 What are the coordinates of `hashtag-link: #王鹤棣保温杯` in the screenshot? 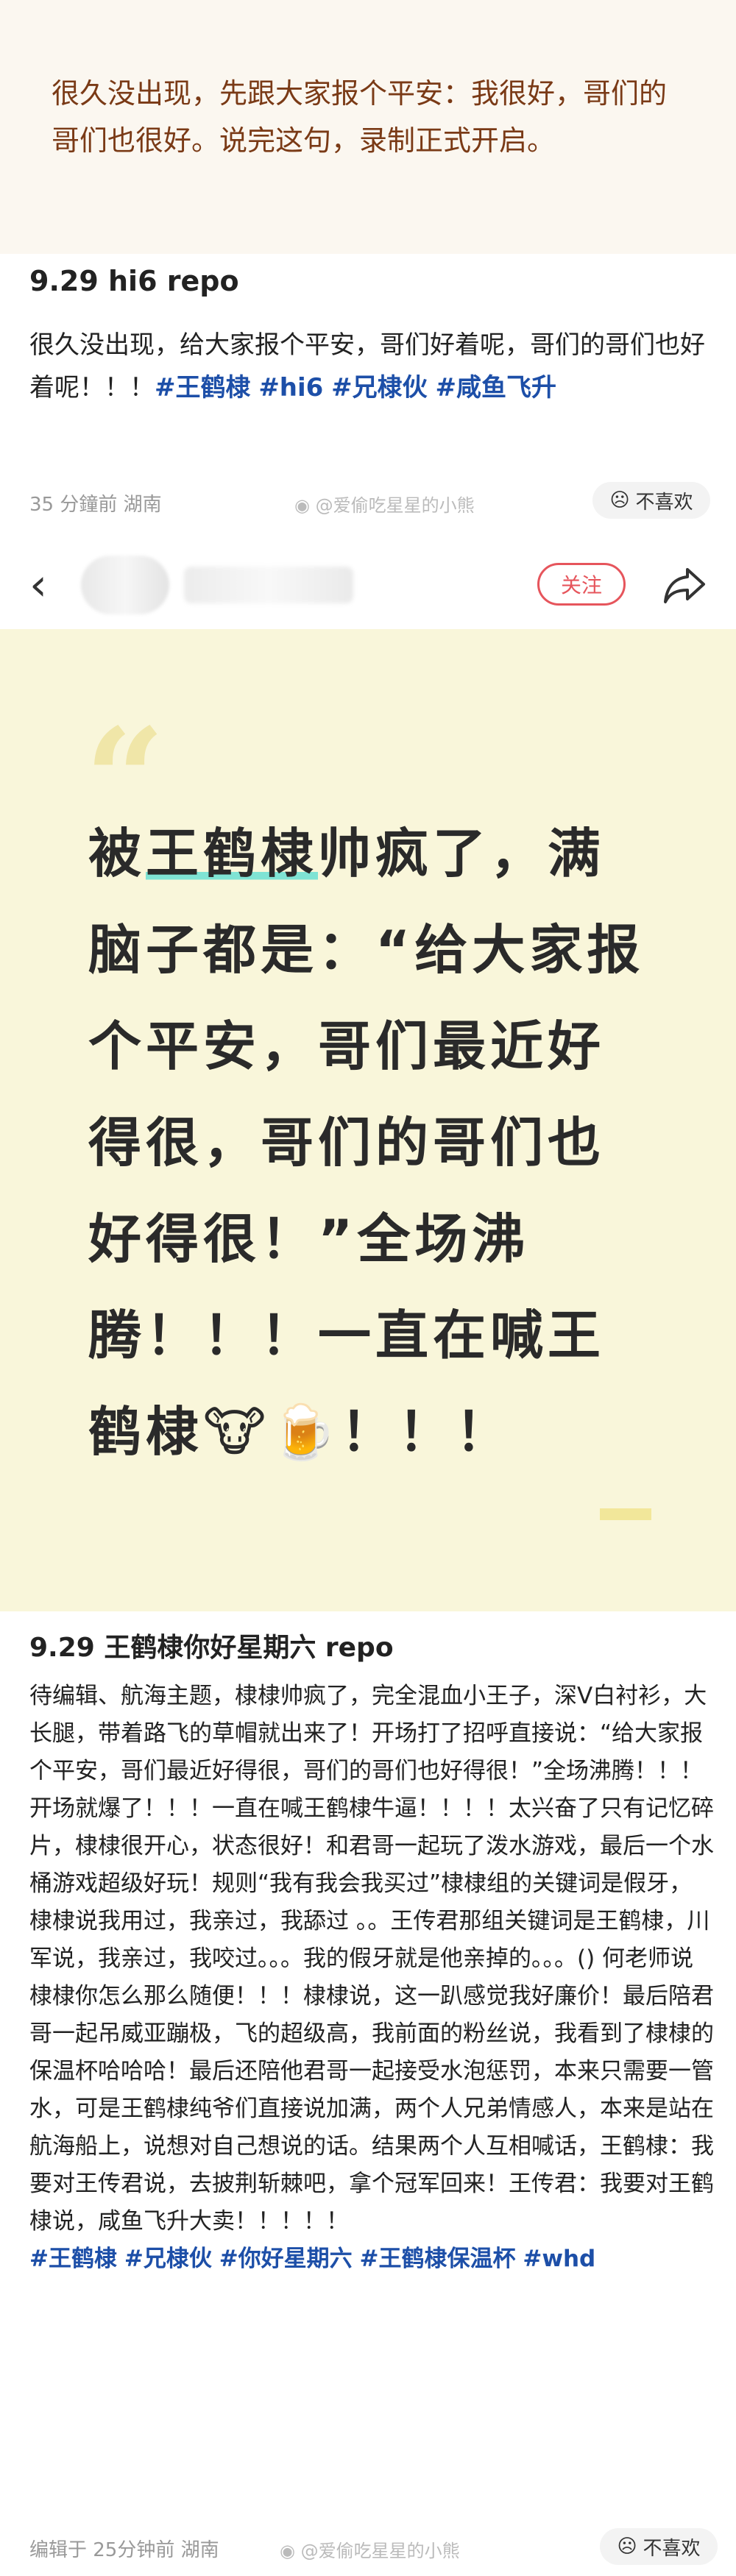 It's located at (438, 2259).